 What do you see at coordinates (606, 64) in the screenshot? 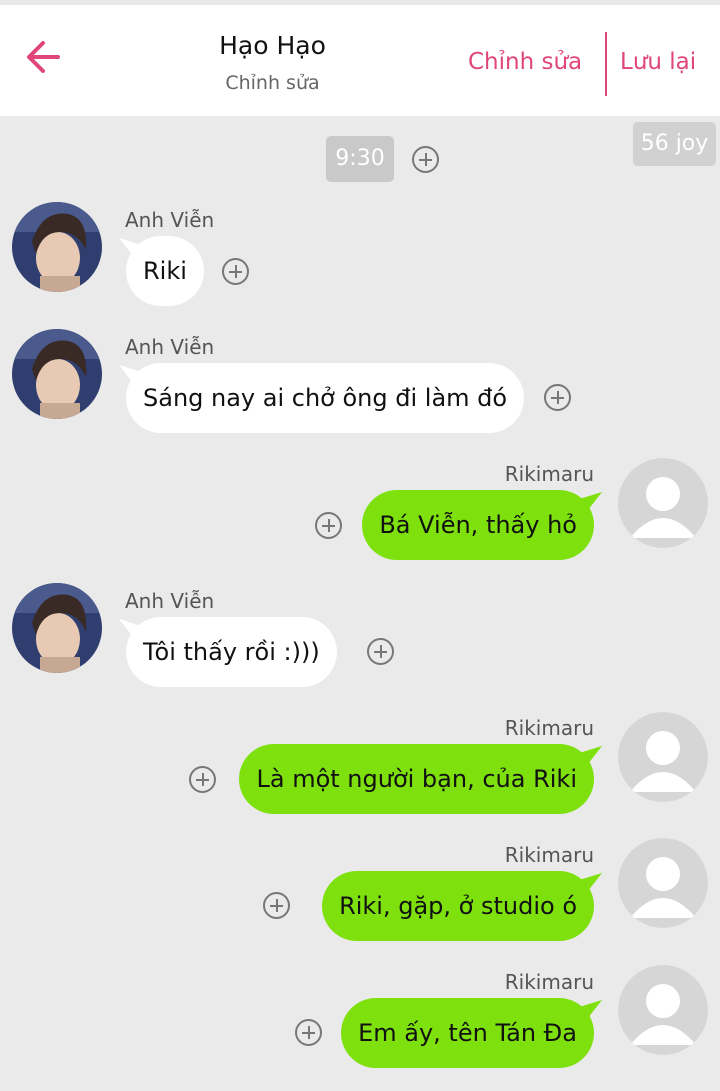
I see `header-divider` at bounding box center [606, 64].